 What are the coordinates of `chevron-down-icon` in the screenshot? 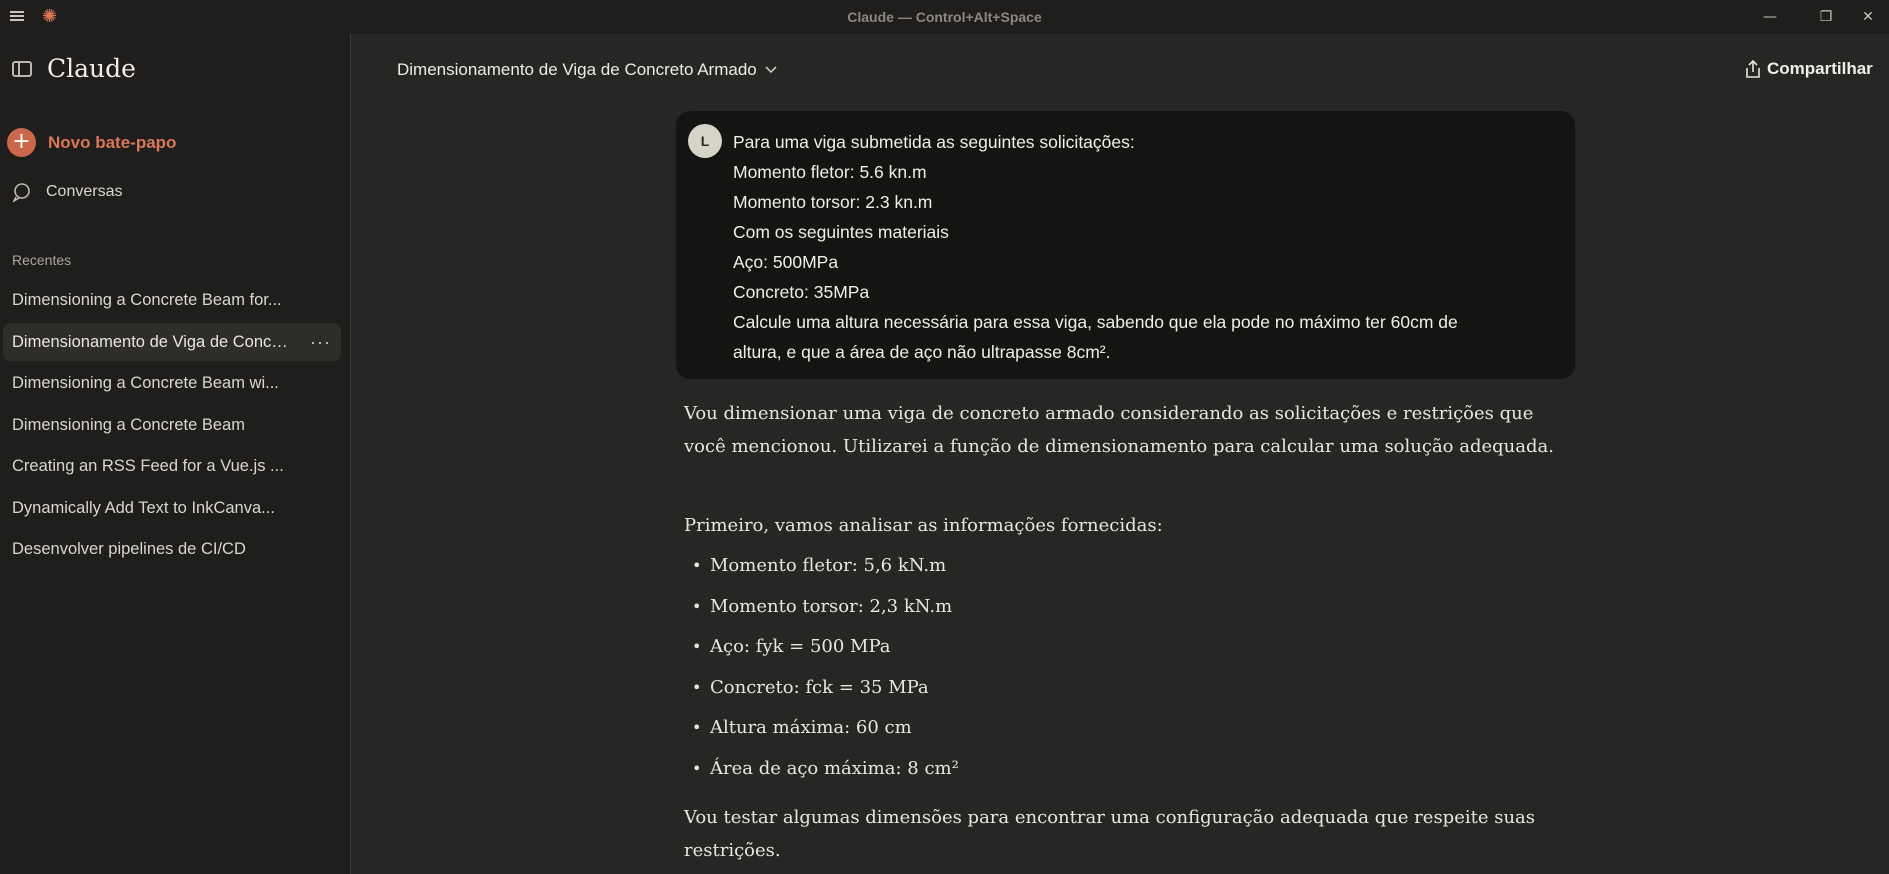 It's located at (771, 70).